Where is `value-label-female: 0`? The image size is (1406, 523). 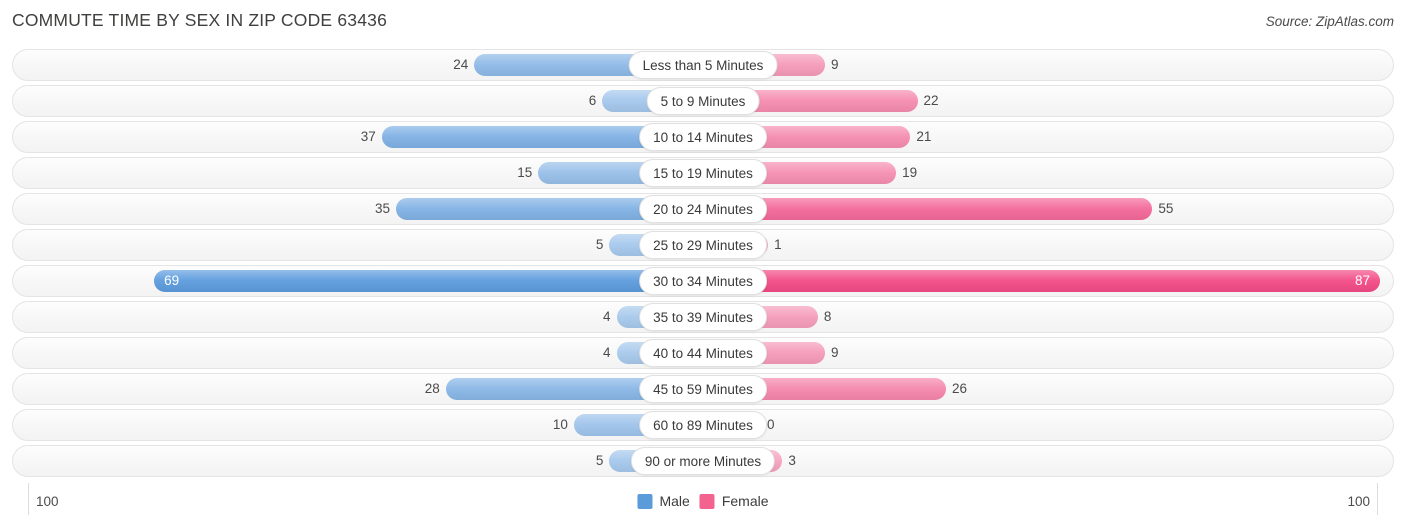
value-label-female: 0 is located at coordinates (771, 424).